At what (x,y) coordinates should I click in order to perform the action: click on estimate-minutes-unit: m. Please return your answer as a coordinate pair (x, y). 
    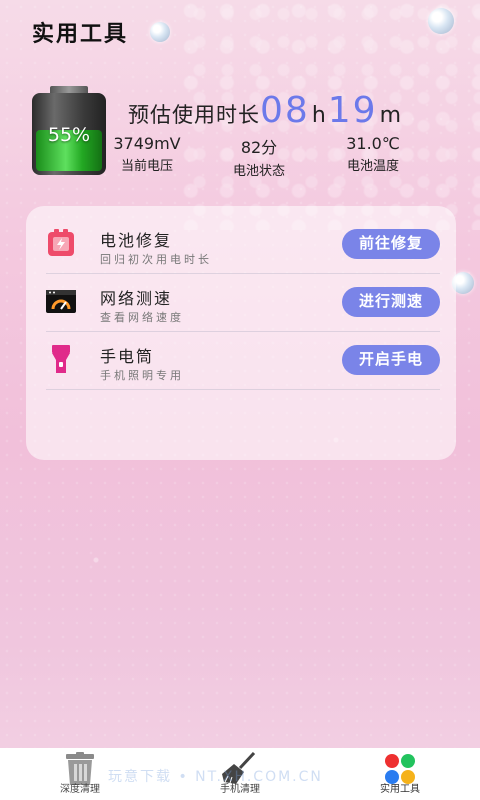
    Looking at the image, I should click on (390, 115).